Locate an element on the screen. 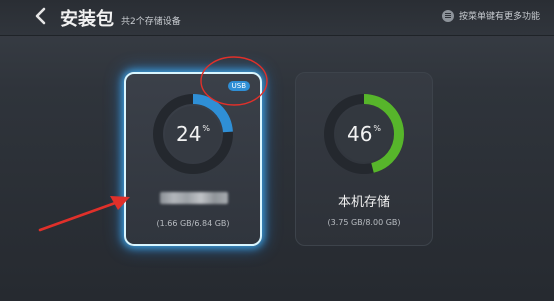 This screenshot has width=554, height=301. storage-size: (3.75 GB/8.00 GB) is located at coordinates (364, 222).